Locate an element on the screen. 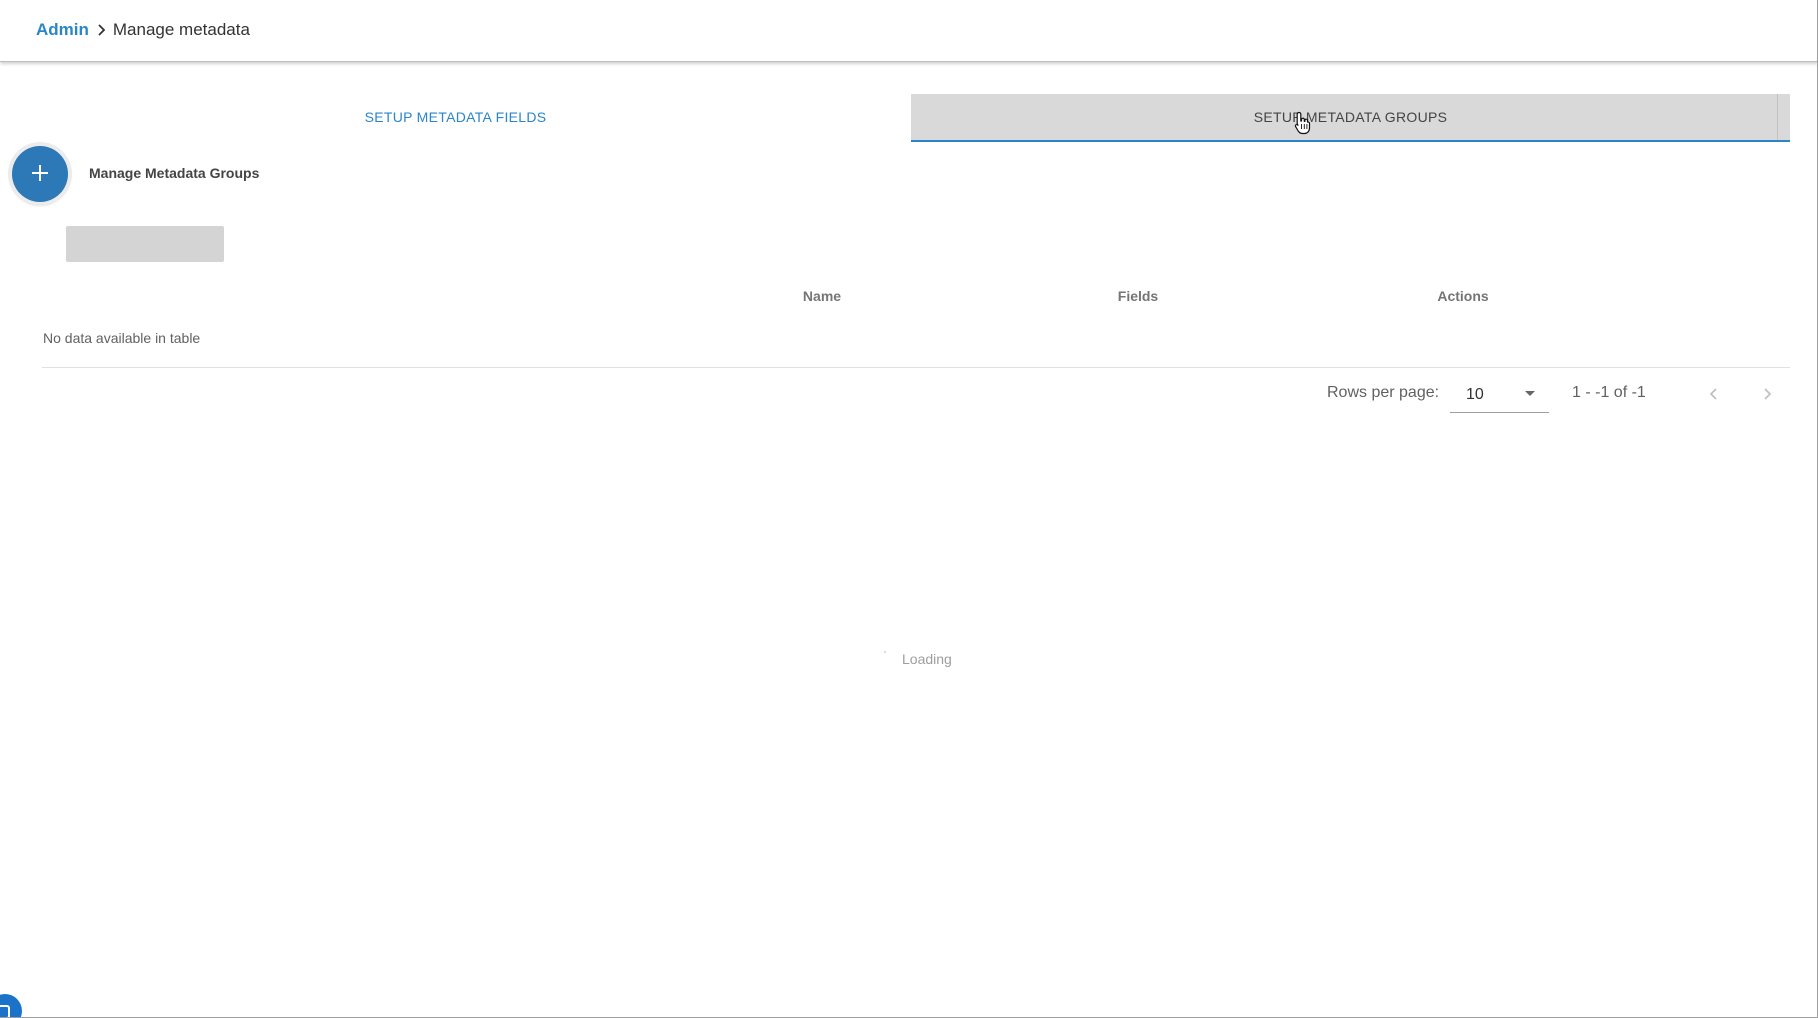 The width and height of the screenshot is (1818, 1018). breadcrumb: Admin Manage metadata is located at coordinates (143, 30).